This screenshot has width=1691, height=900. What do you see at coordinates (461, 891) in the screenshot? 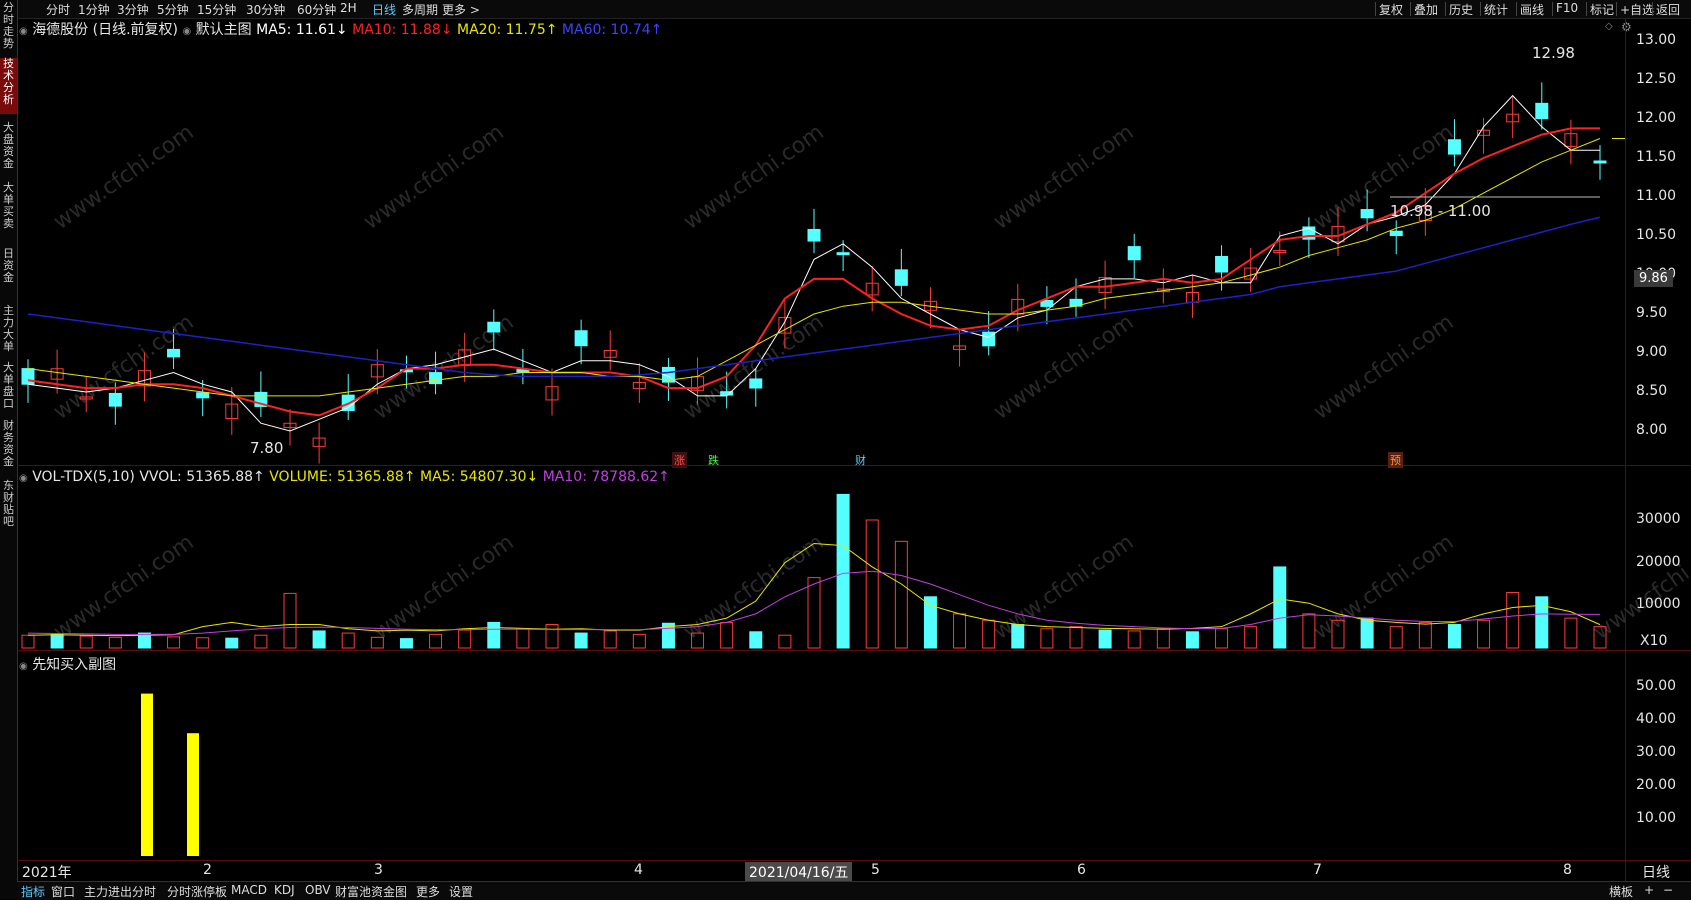
I see `indicator-tab-9: 设置` at bounding box center [461, 891].